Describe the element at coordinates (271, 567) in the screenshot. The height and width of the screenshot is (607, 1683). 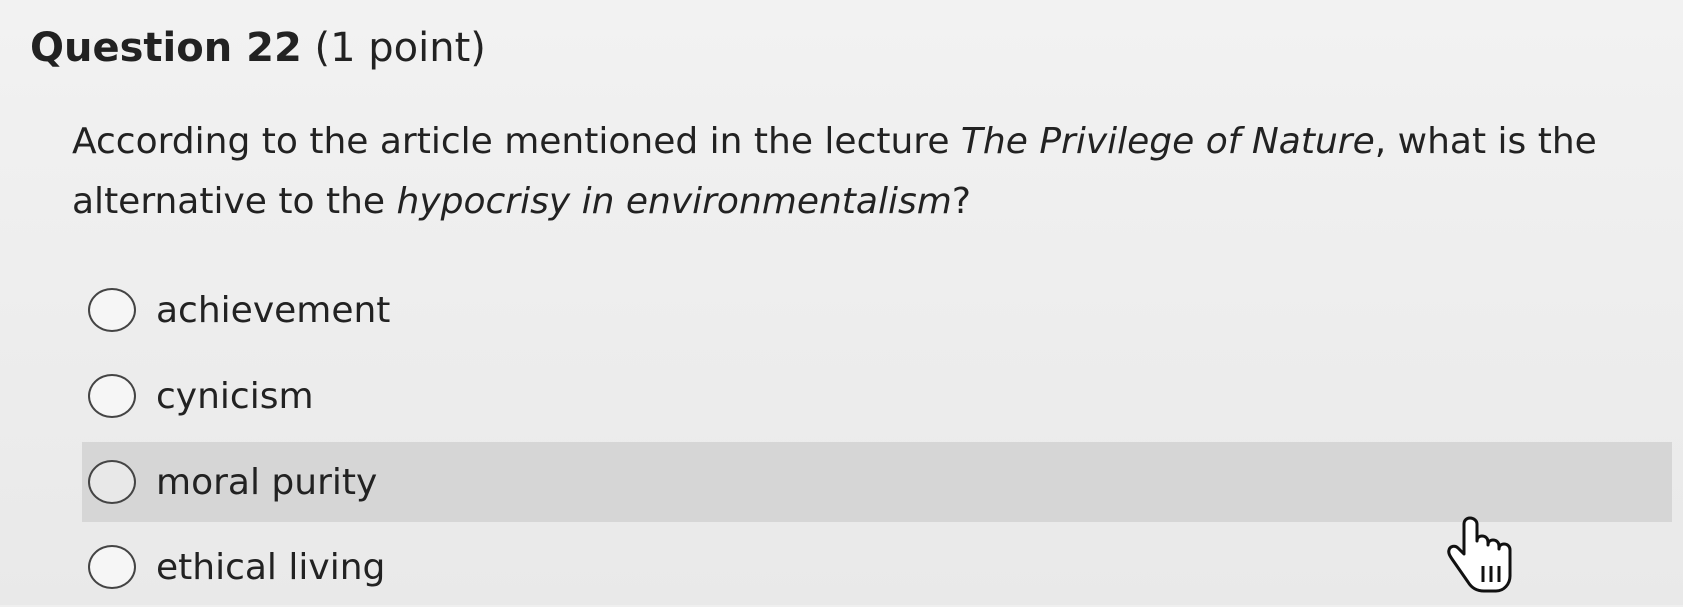
I see `option-label: ethical living` at that location.